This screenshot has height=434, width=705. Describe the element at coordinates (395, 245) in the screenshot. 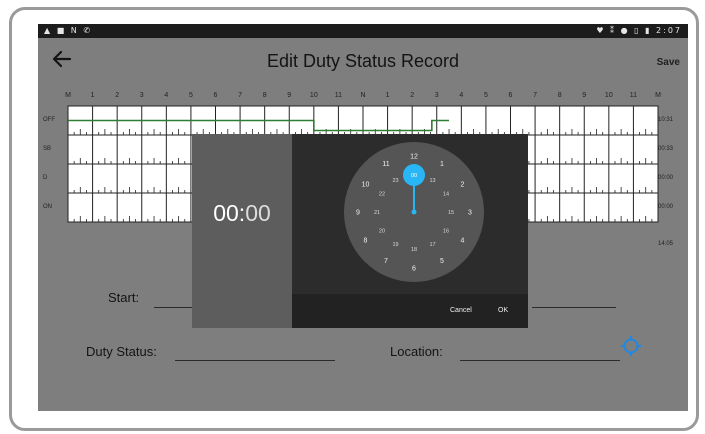

I see `clock-number: 19` at that location.